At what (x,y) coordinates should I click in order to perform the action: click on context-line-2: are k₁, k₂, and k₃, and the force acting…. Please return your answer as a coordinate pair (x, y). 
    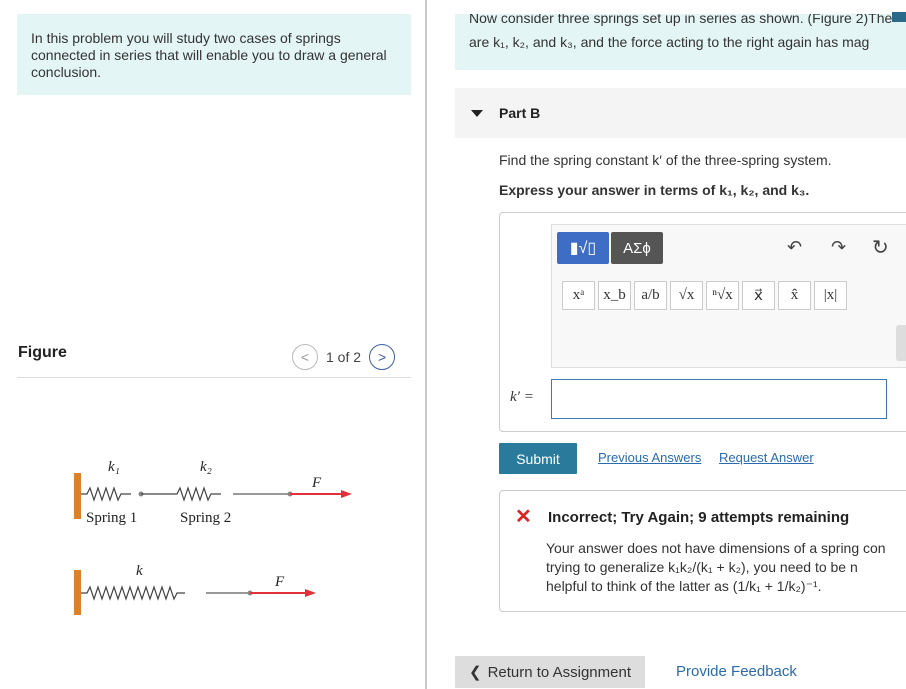
    Looking at the image, I should click on (669, 42).